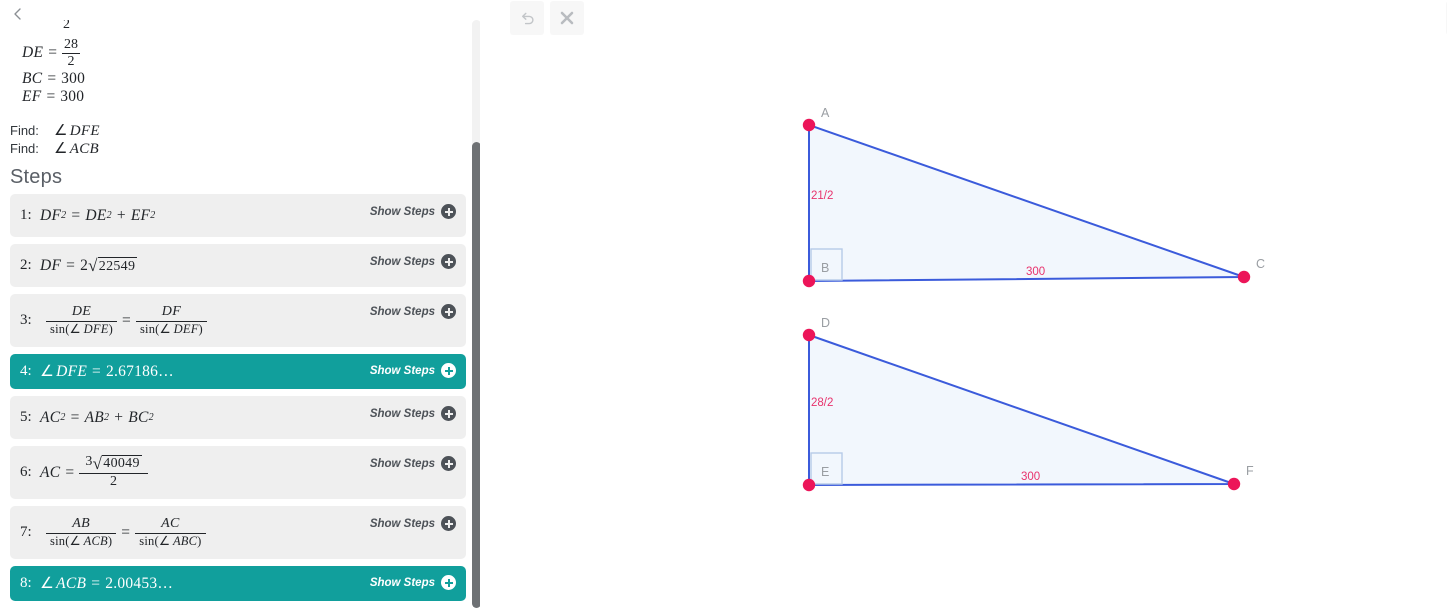  Describe the element at coordinates (238, 265) in the screenshot. I see `step-row-2: 2: DF = 2 √ 22549 Show Steps` at that location.